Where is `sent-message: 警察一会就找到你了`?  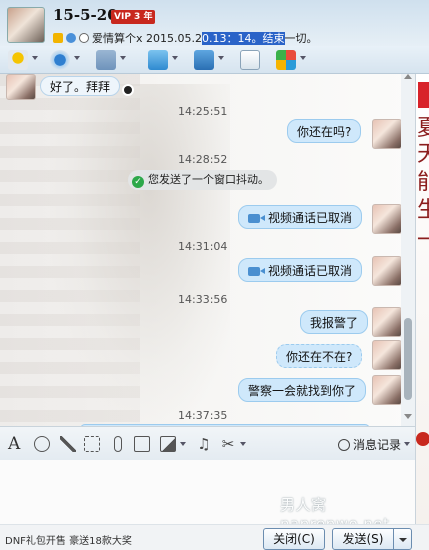 sent-message: 警察一会就找到你了 is located at coordinates (302, 390).